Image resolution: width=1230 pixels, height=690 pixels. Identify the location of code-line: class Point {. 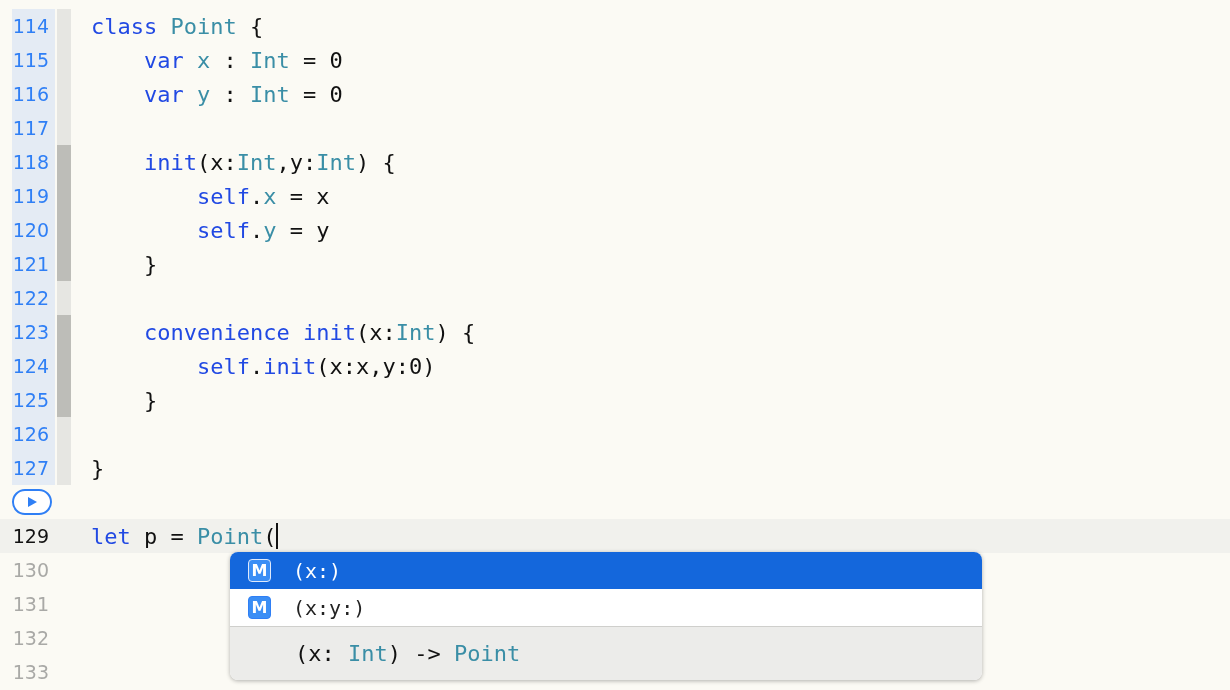
(177, 26).